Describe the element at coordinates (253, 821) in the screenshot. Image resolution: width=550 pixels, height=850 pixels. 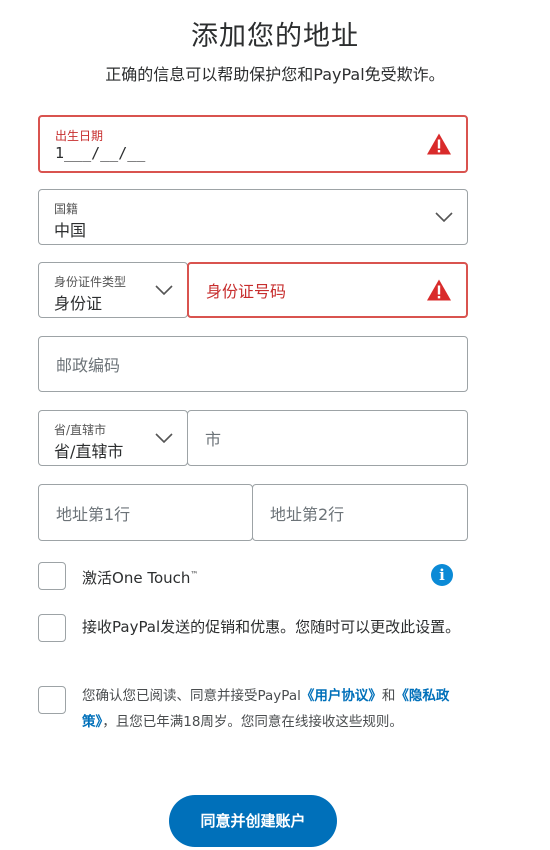
I see `agree-create-account-button: 同意并创建账户` at that location.